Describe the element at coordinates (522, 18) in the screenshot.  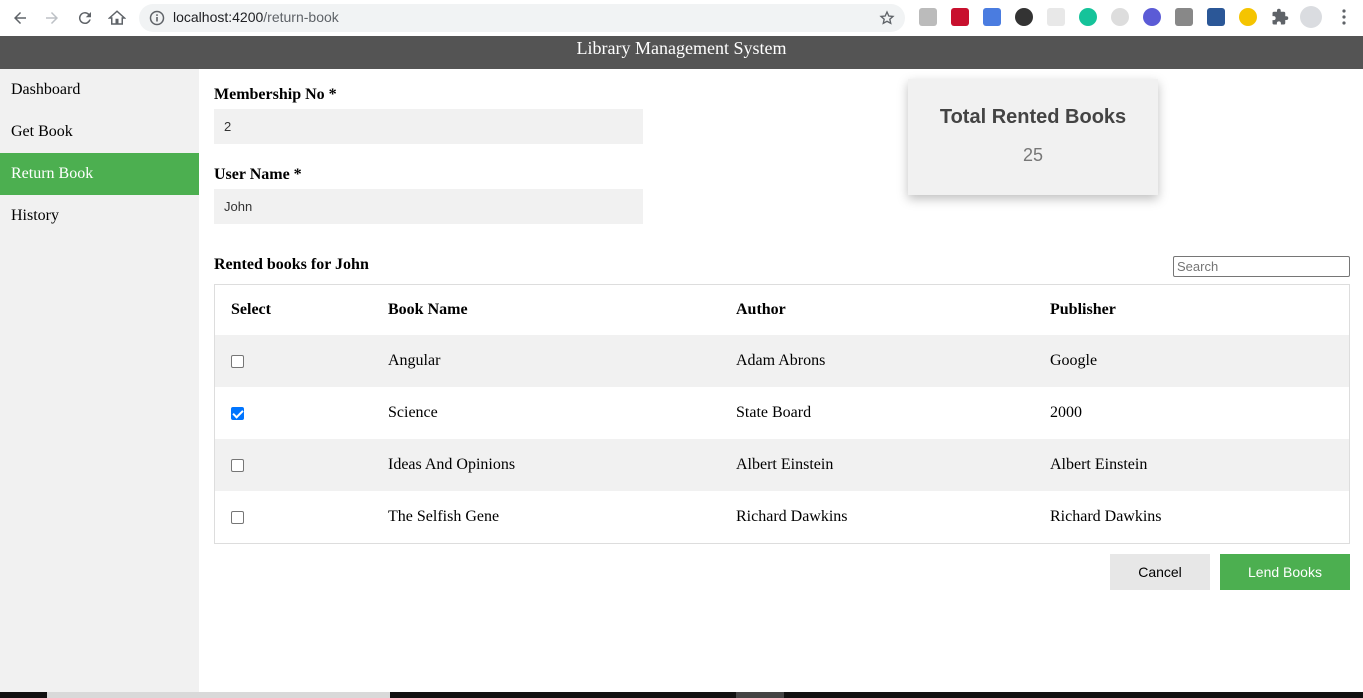
I see `address-bar: localhost:4200/return-book` at that location.